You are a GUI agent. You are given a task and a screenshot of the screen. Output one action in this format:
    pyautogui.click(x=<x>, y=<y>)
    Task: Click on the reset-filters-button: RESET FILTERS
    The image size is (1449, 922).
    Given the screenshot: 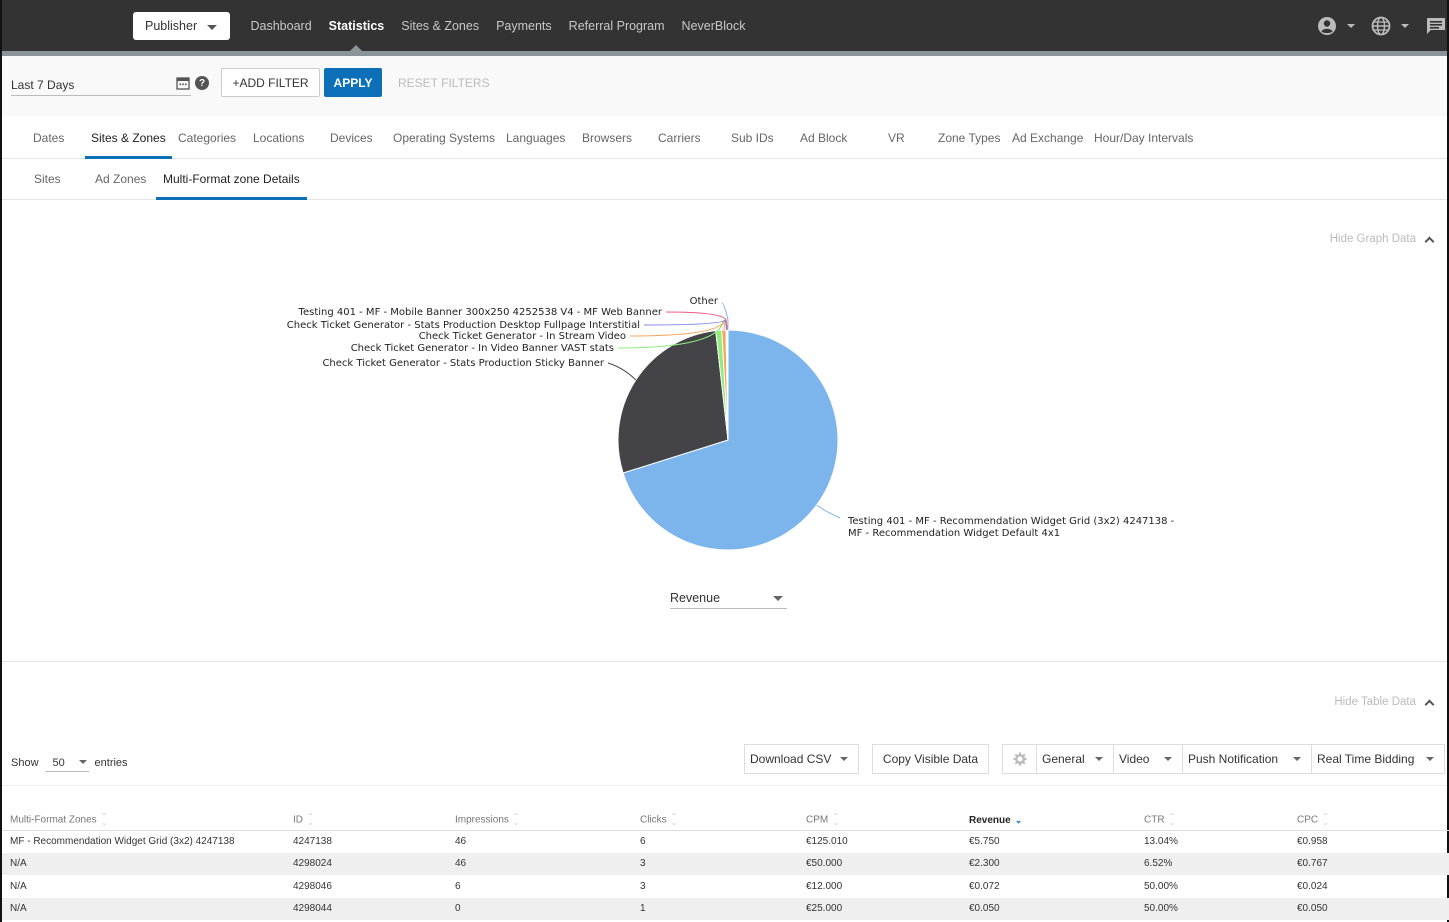 What is the action you would take?
    pyautogui.click(x=444, y=82)
    